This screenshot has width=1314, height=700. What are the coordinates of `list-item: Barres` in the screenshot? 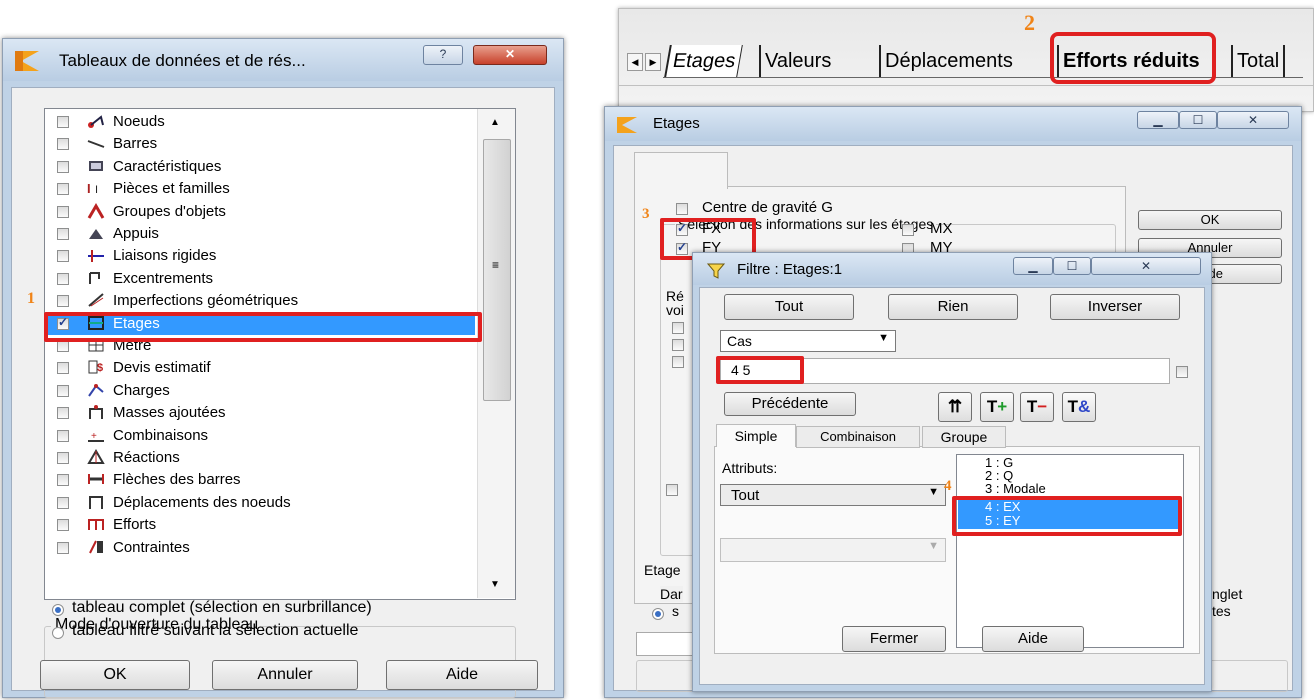 It's located at (260, 144).